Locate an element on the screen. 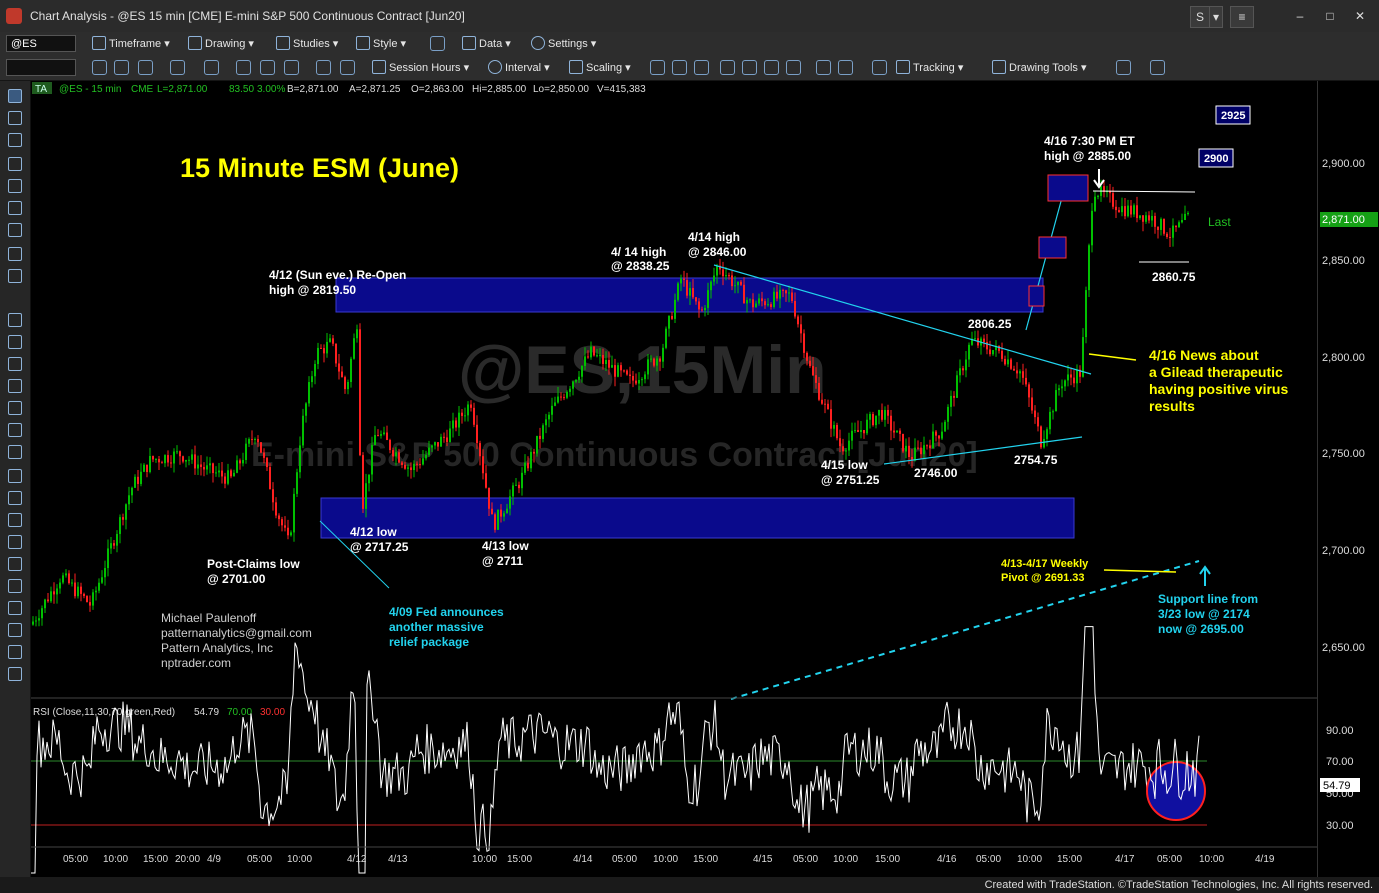 The width and height of the screenshot is (1379, 893). lock-icon is located at coordinates (15, 674).